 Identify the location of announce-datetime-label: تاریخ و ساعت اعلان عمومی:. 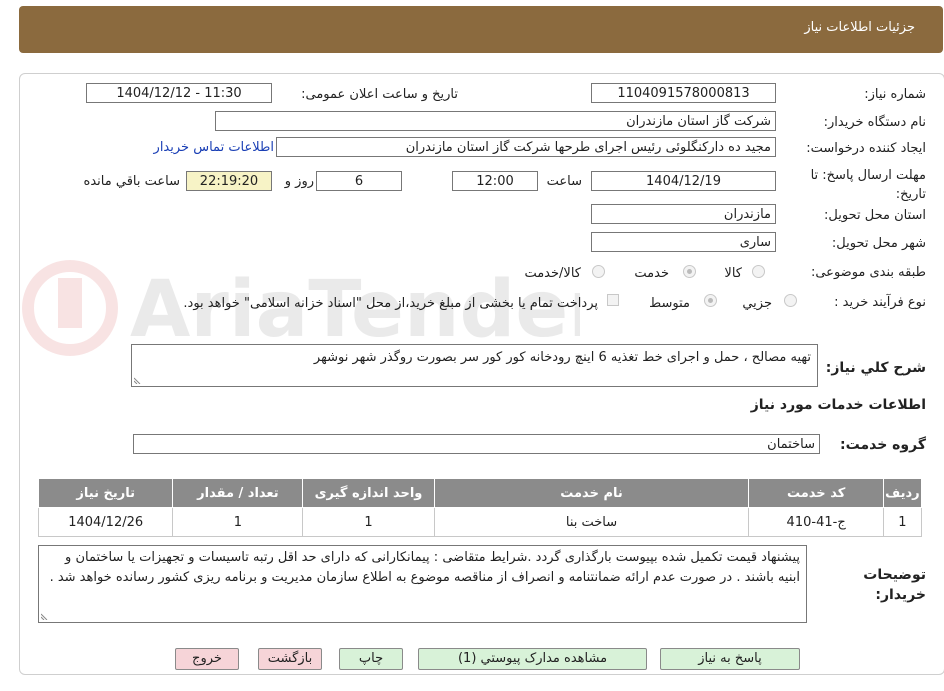
(379, 94).